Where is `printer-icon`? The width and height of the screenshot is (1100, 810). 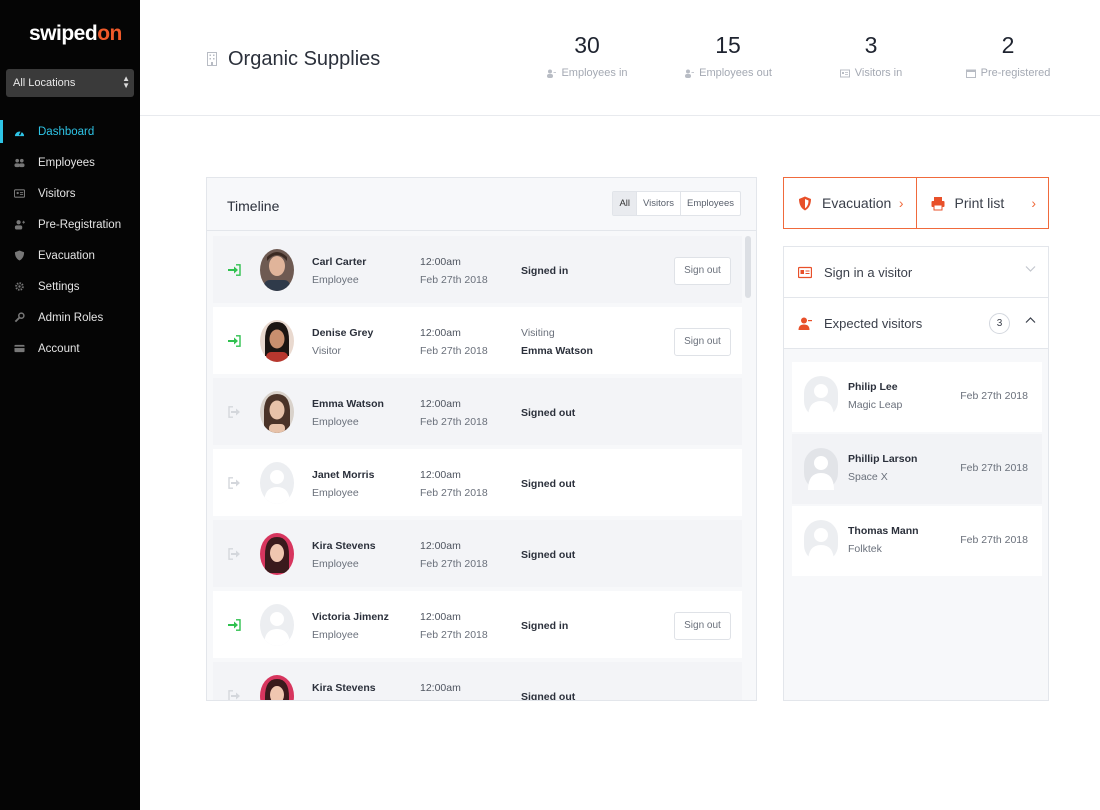 printer-icon is located at coordinates (937, 203).